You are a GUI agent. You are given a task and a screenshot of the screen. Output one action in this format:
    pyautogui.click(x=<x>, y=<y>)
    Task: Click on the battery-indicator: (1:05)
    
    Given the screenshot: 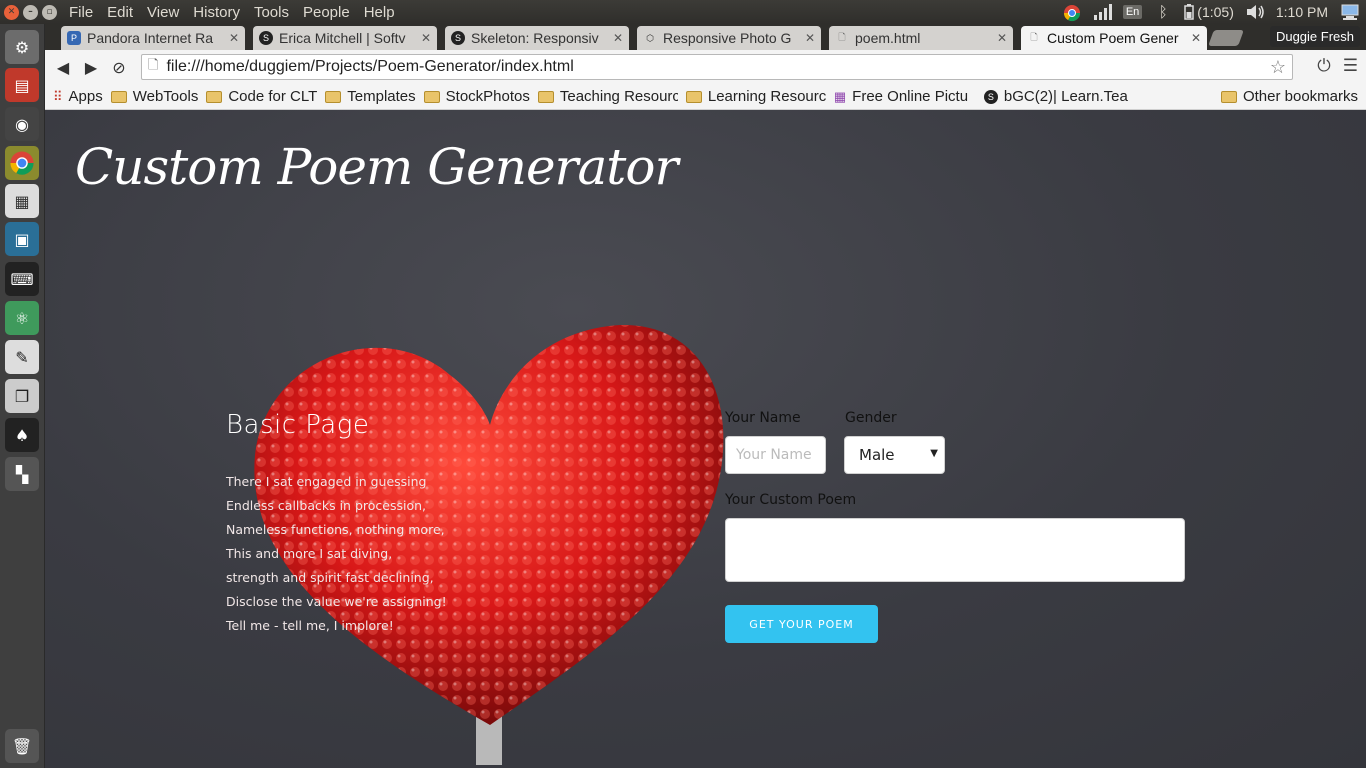 What is the action you would take?
    pyautogui.click(x=1209, y=12)
    